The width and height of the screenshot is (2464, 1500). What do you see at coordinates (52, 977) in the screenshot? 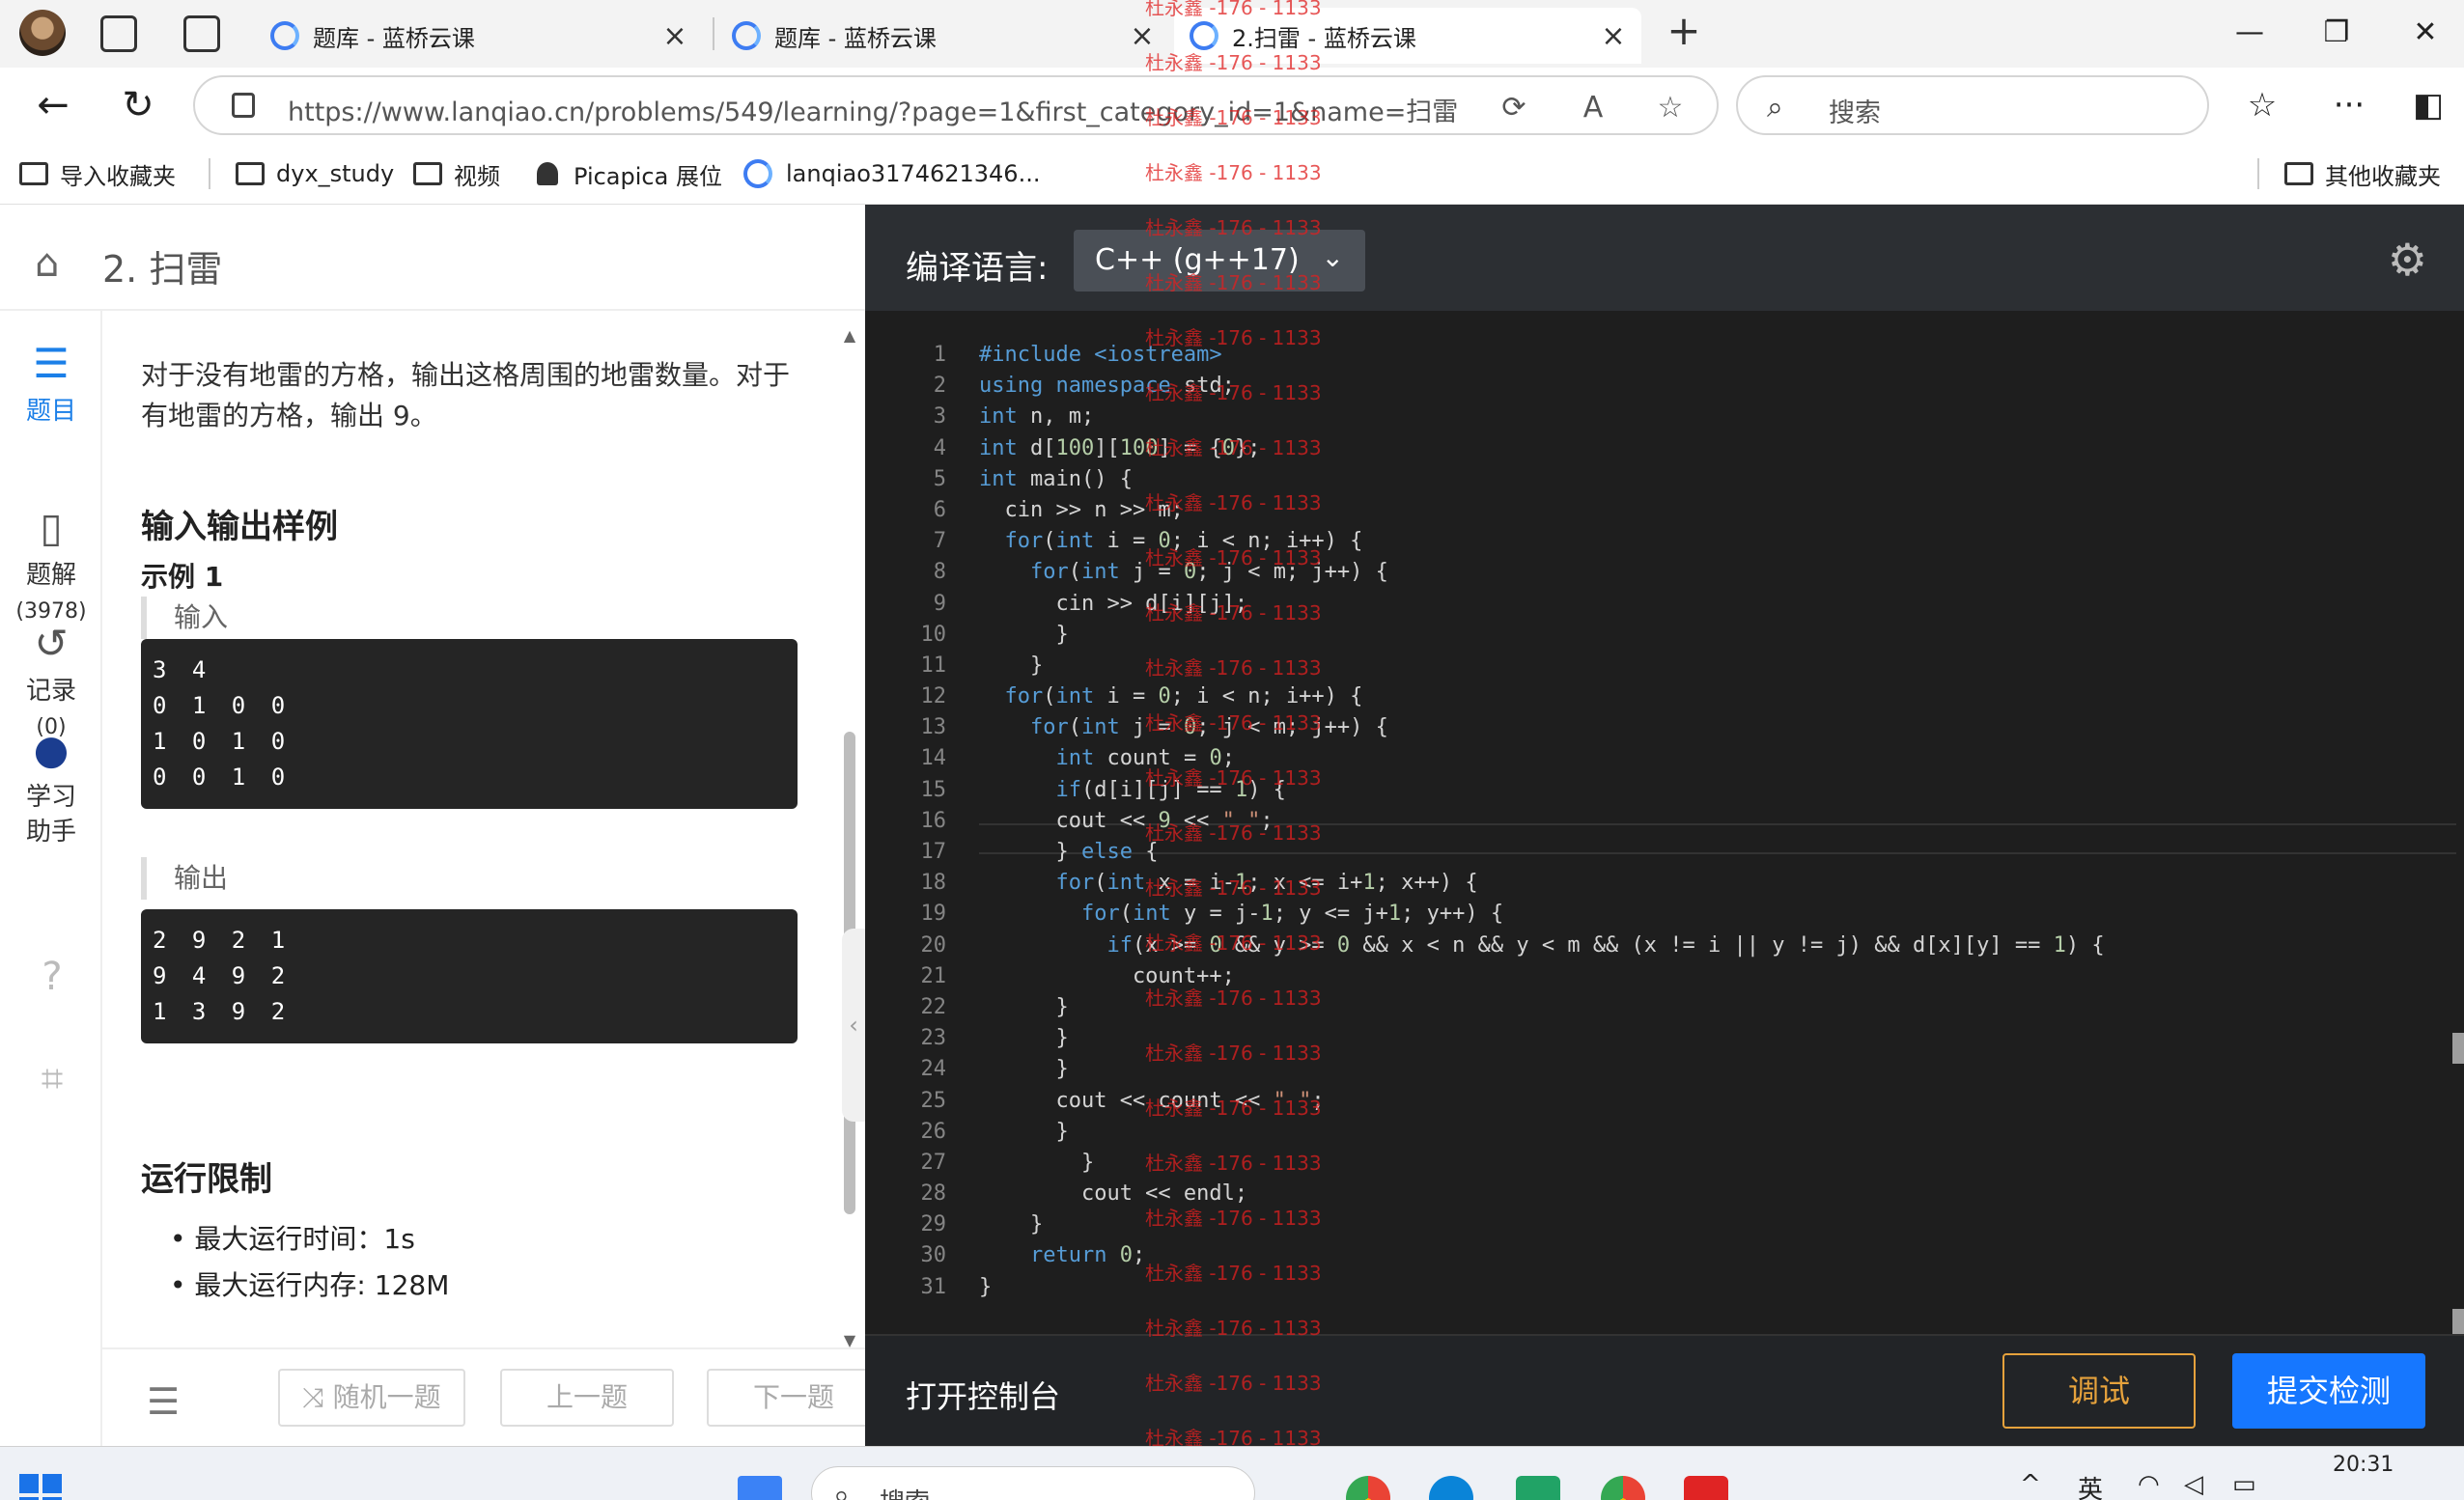
I see `help-icon: ?` at bounding box center [52, 977].